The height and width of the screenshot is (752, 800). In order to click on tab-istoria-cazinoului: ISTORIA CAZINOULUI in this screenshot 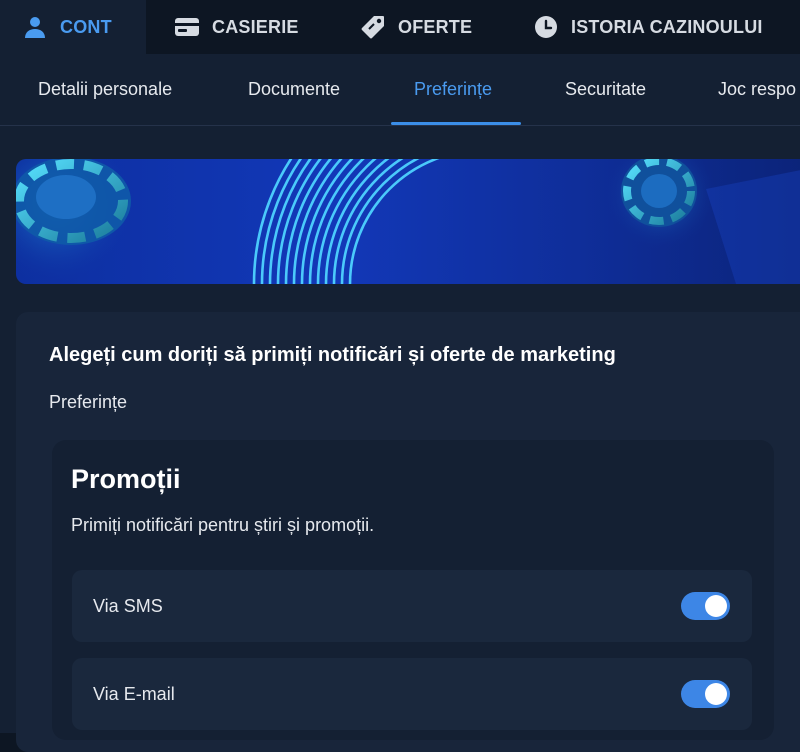, I will do `click(648, 27)`.